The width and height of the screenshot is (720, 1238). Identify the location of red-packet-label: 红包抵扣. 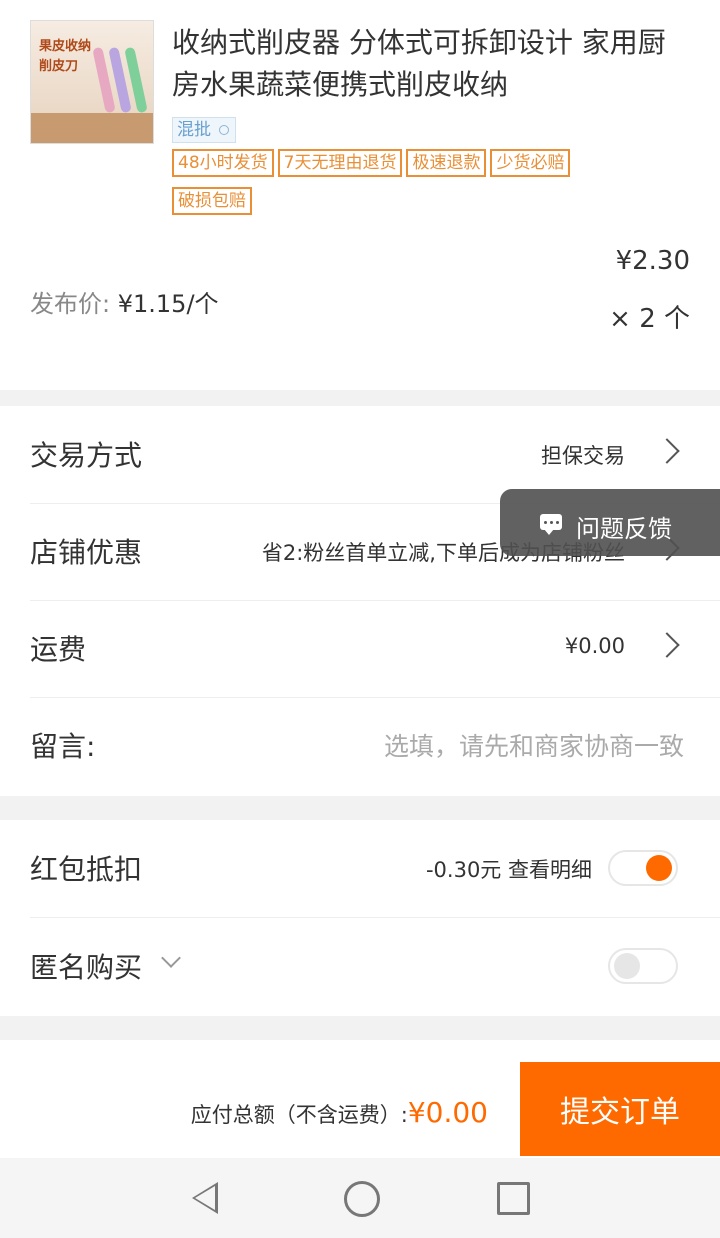
(86, 869).